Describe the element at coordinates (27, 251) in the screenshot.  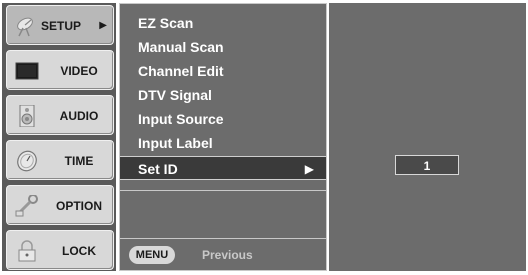
I see `padlock-icon` at that location.